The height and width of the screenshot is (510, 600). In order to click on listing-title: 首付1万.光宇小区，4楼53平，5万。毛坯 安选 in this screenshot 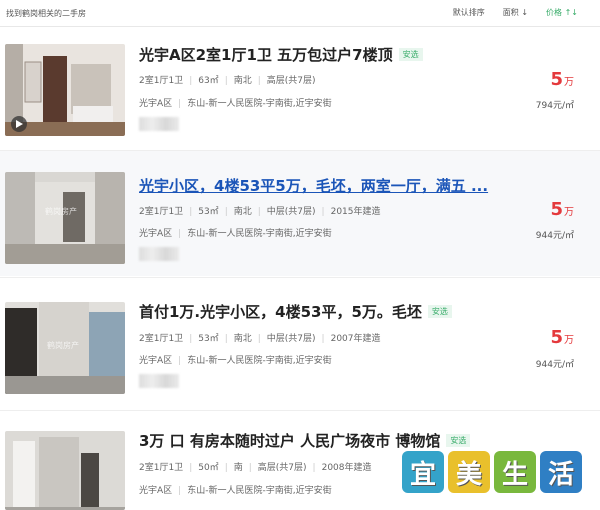, I will do `click(295, 311)`.